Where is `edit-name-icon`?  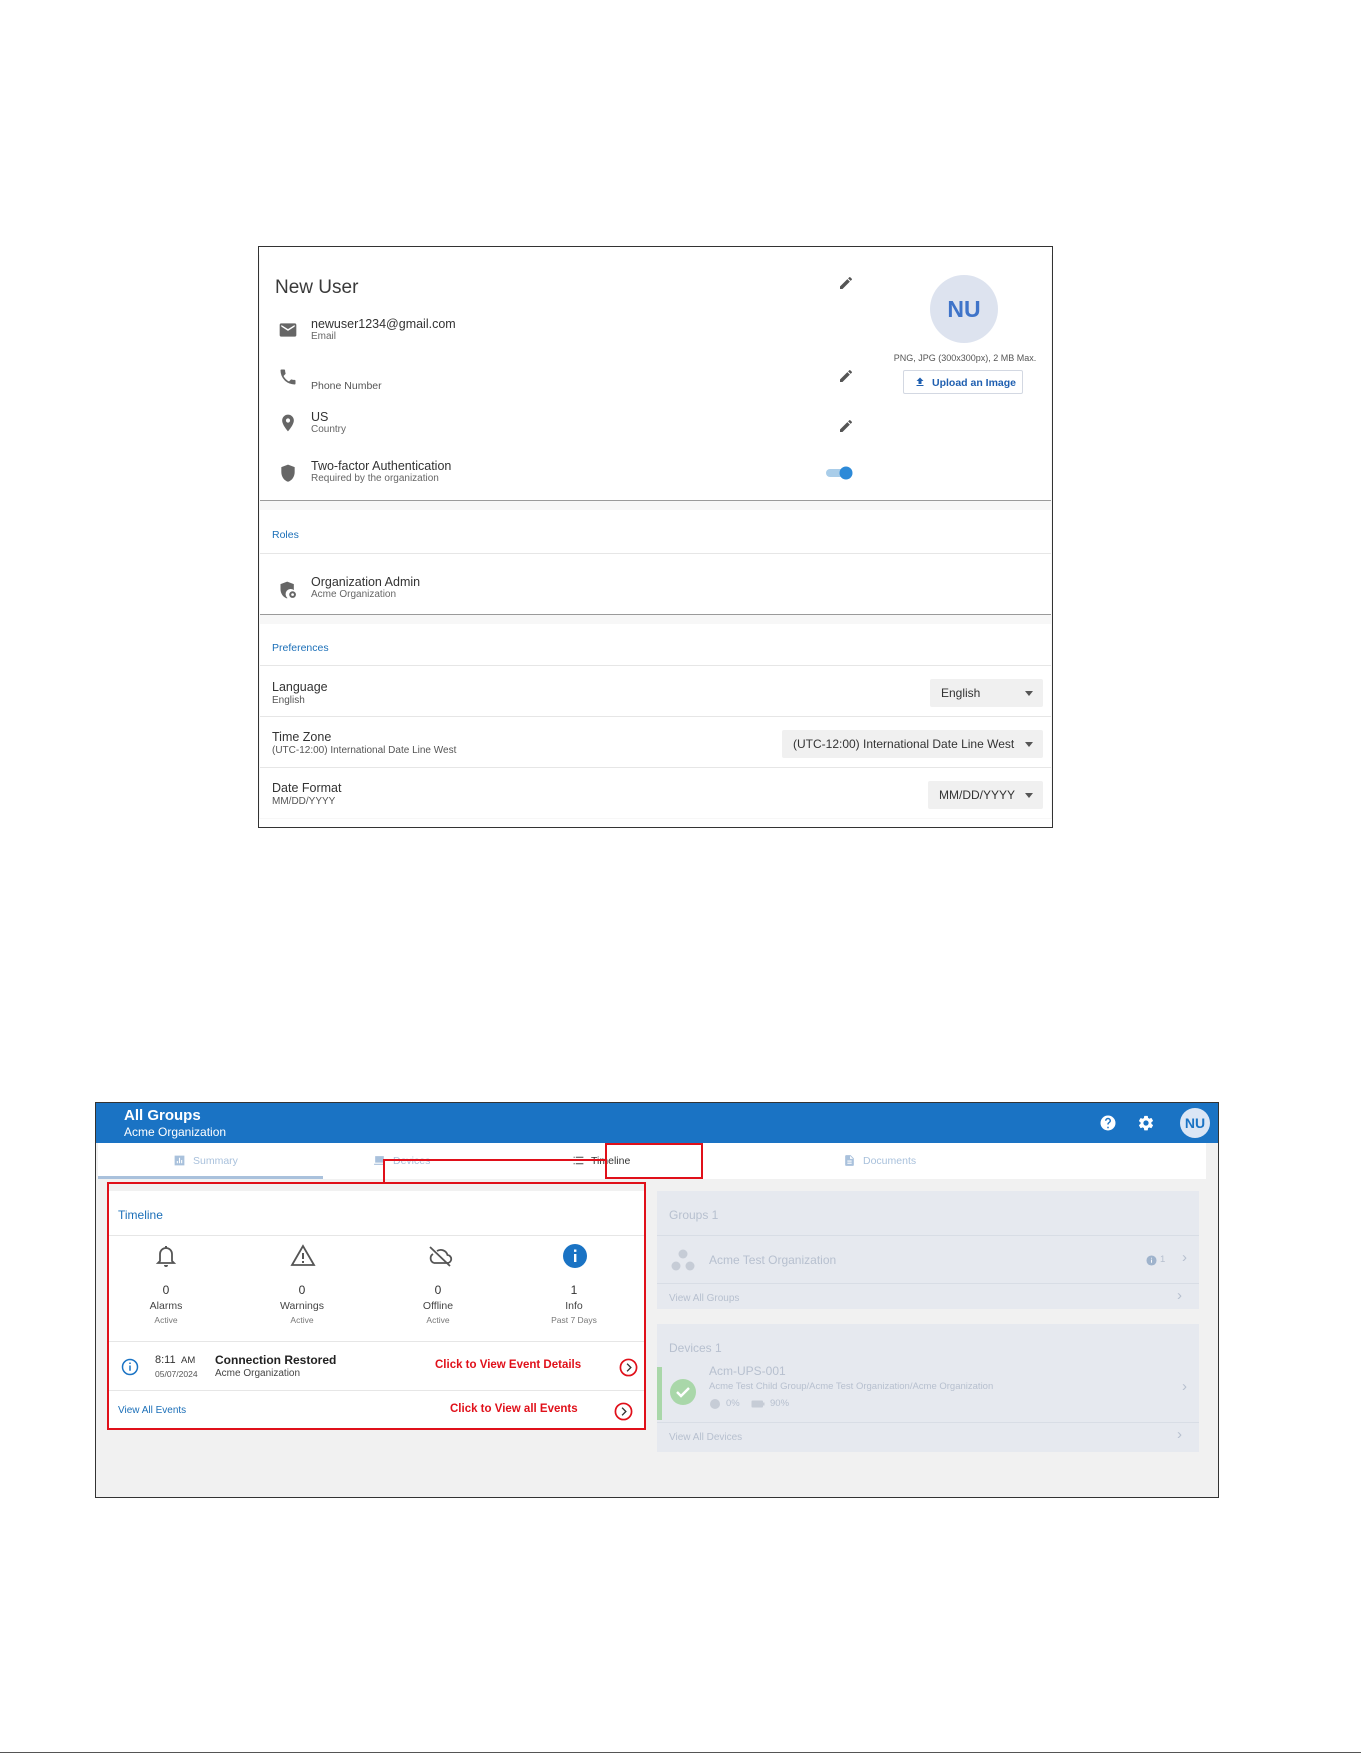
edit-name-icon is located at coordinates (846, 283).